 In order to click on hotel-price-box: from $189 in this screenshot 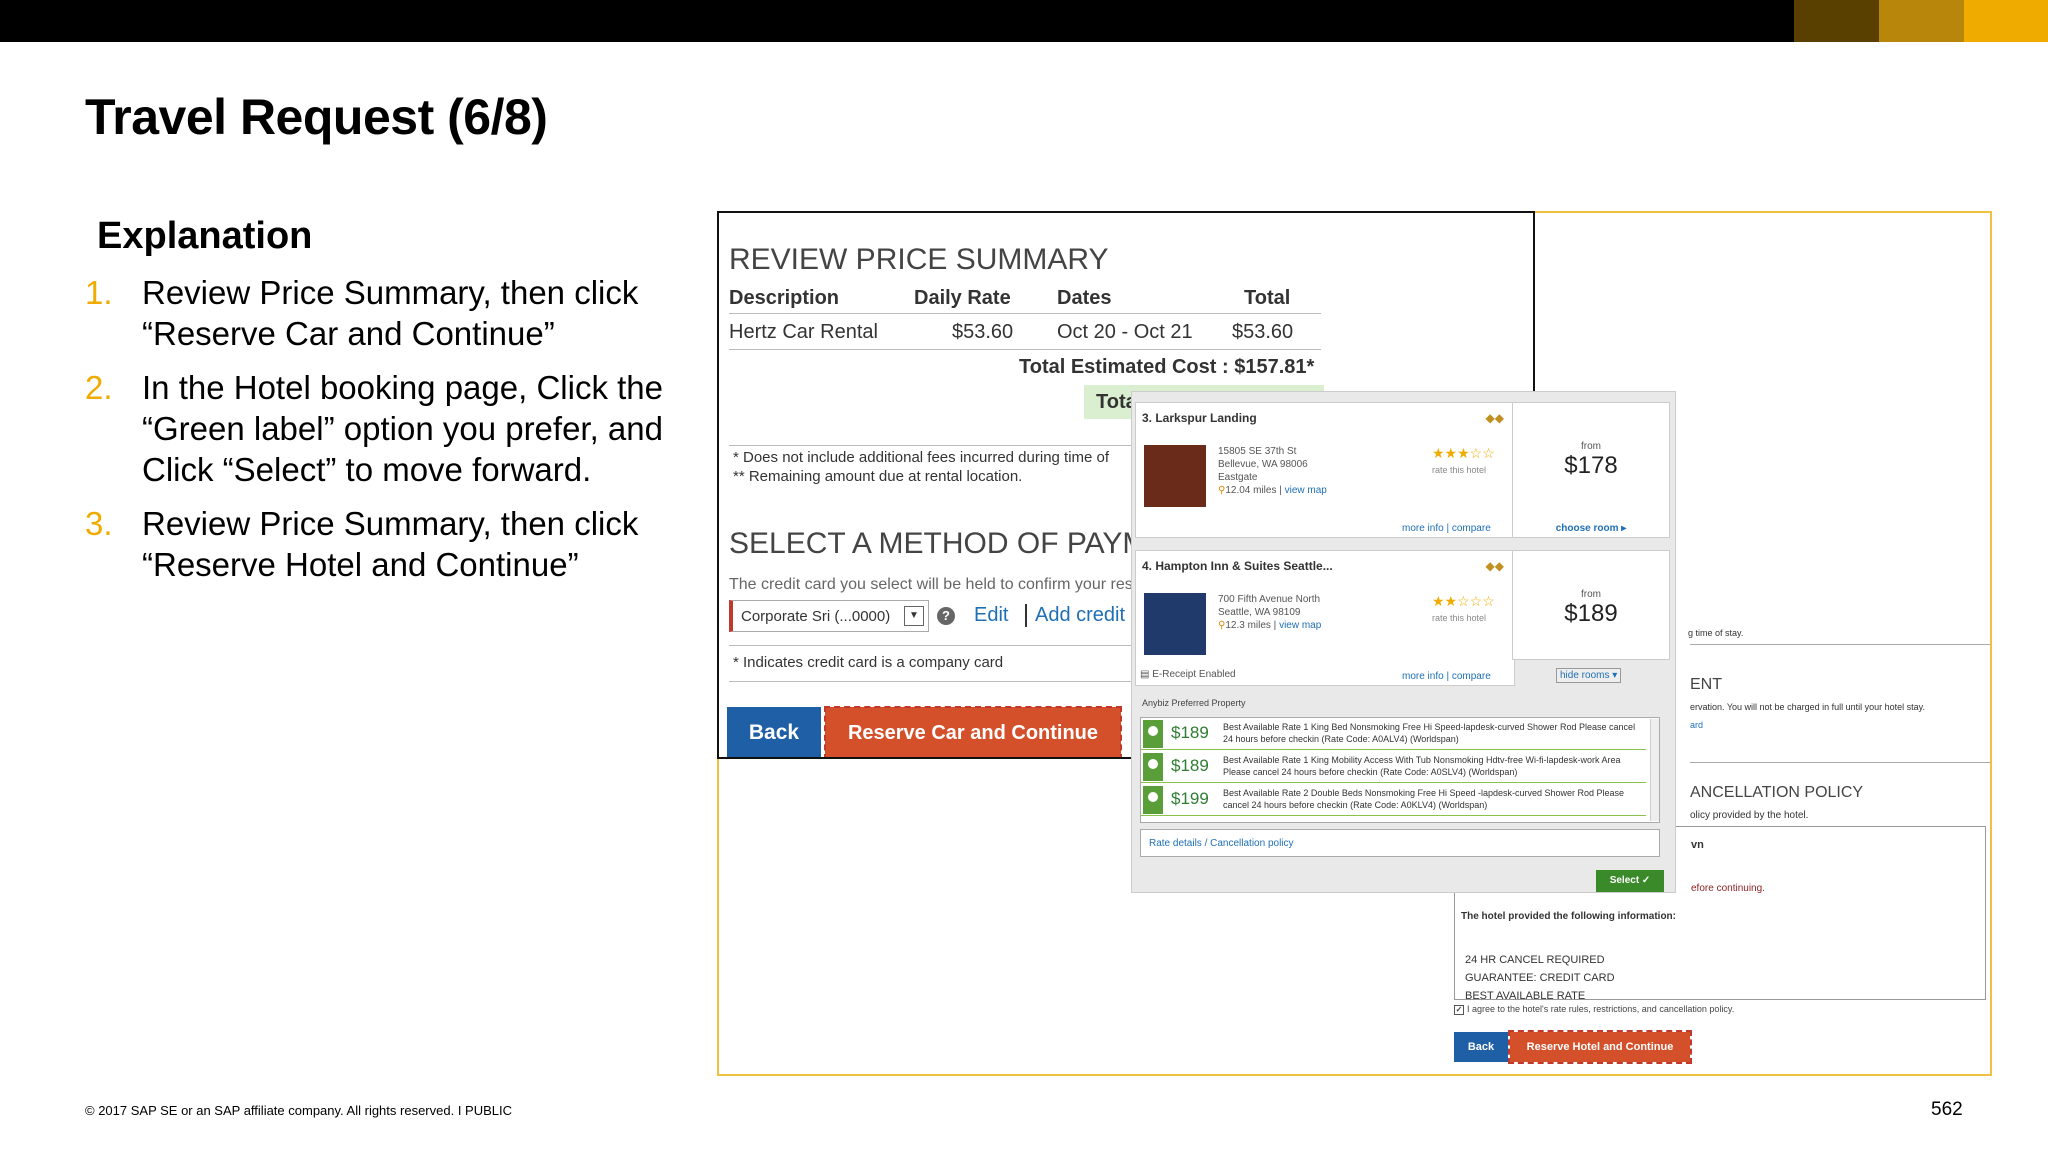, I will do `click(1591, 605)`.